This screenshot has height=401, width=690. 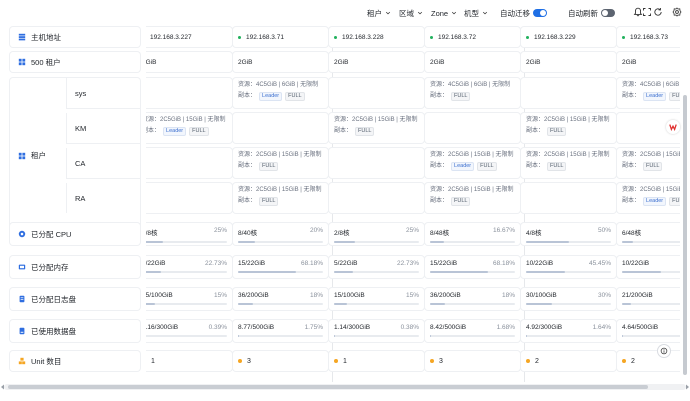 What do you see at coordinates (648, 37) in the screenshot?
I see `host-ip-cell: 192.168.3.73` at bounding box center [648, 37].